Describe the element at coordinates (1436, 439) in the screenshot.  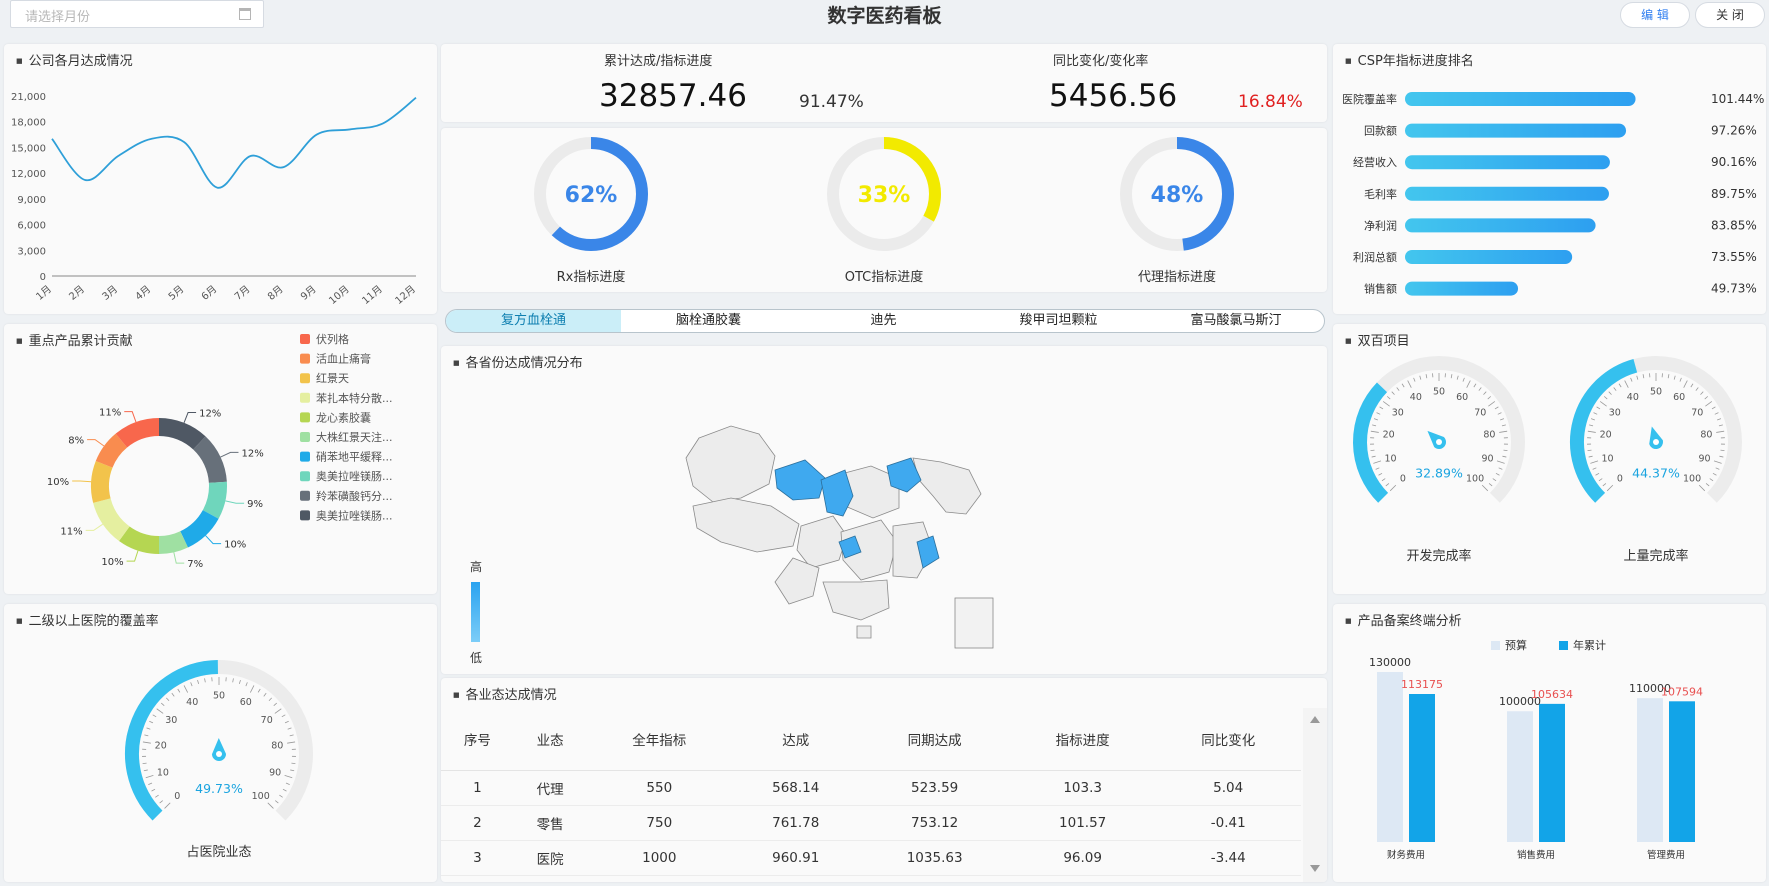
I see `gauge-pointer` at that location.